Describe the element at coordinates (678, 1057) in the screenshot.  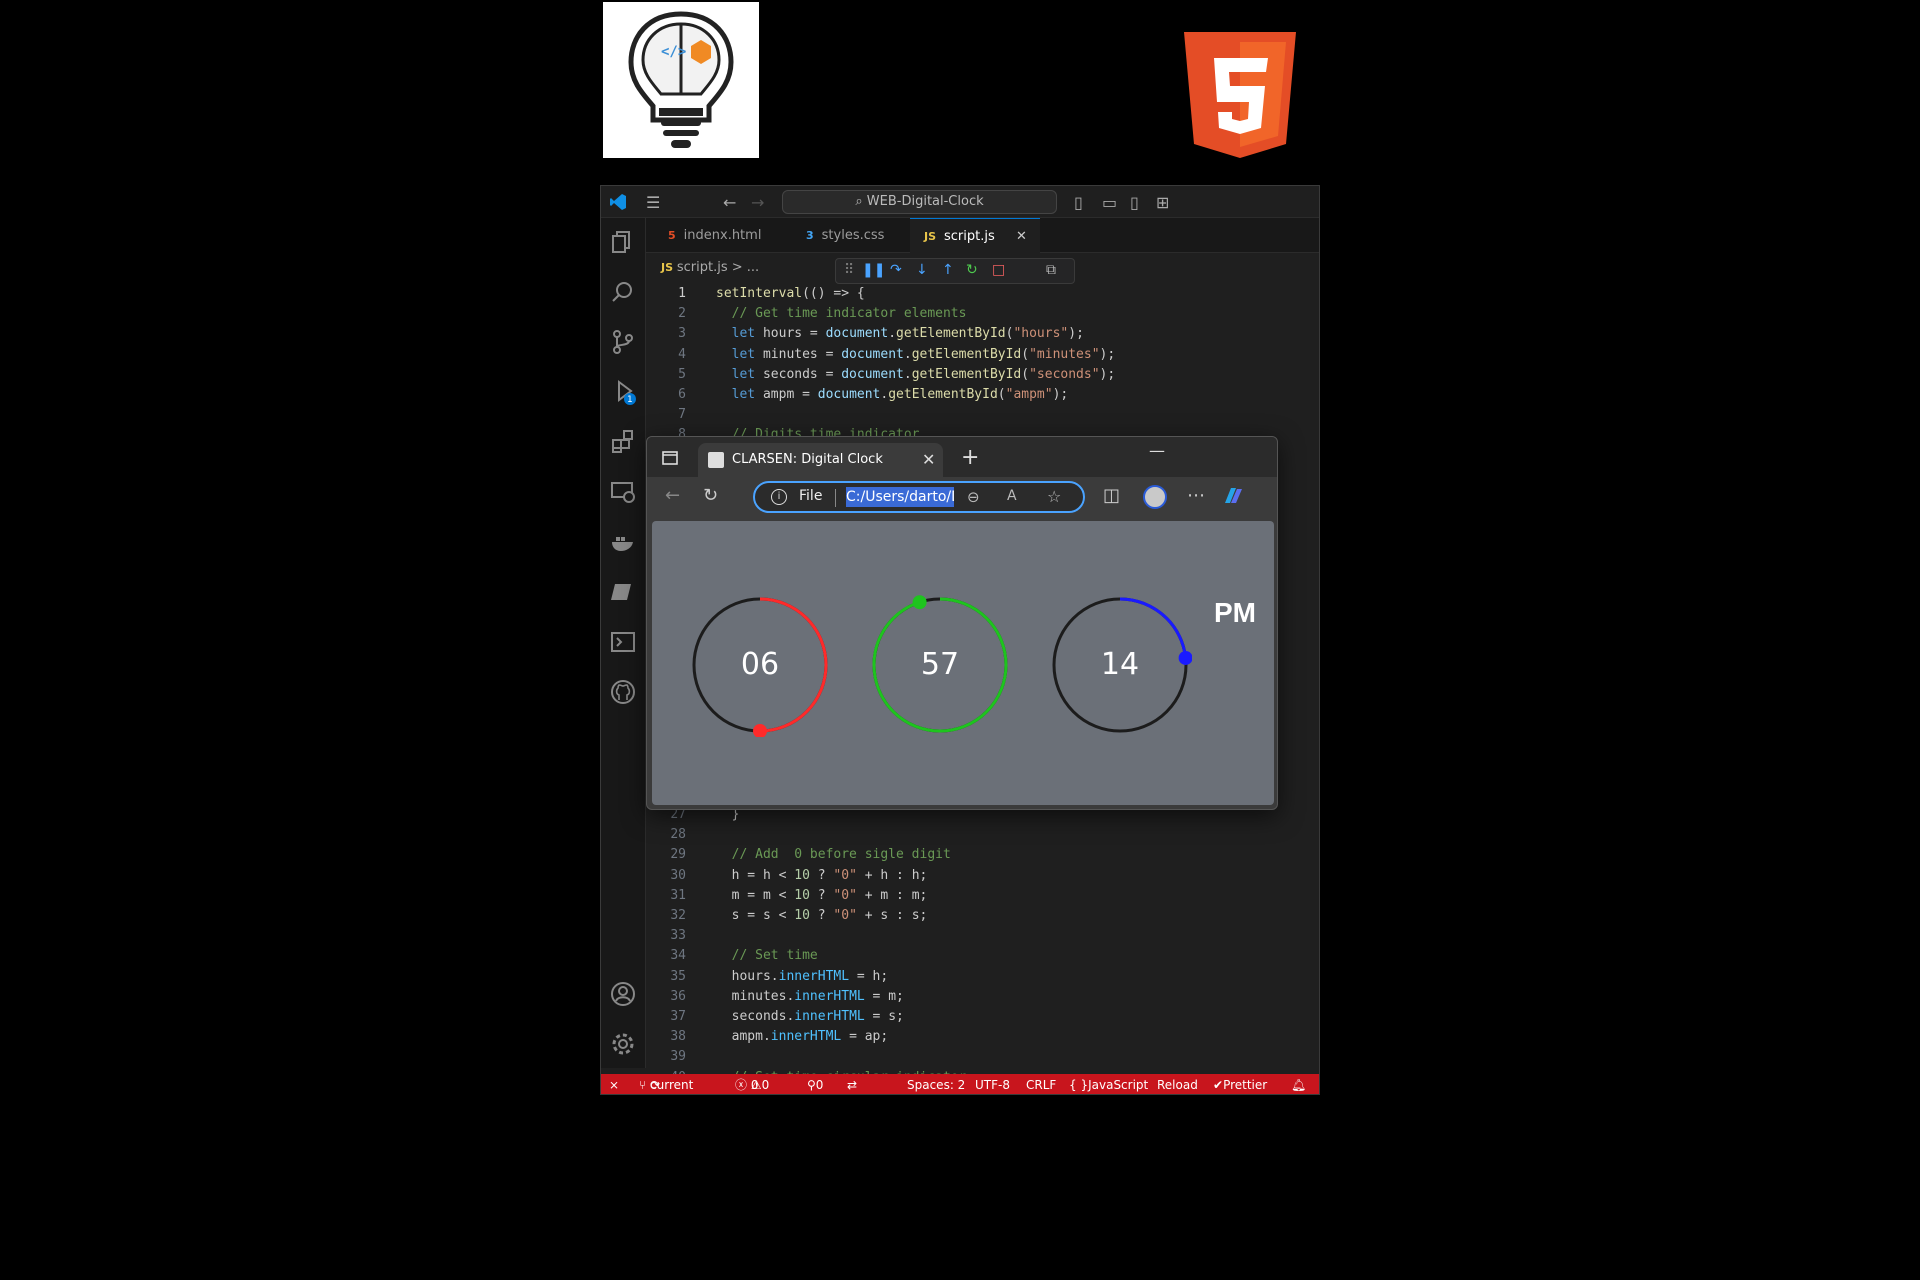
I see `line-number: 39` at that location.